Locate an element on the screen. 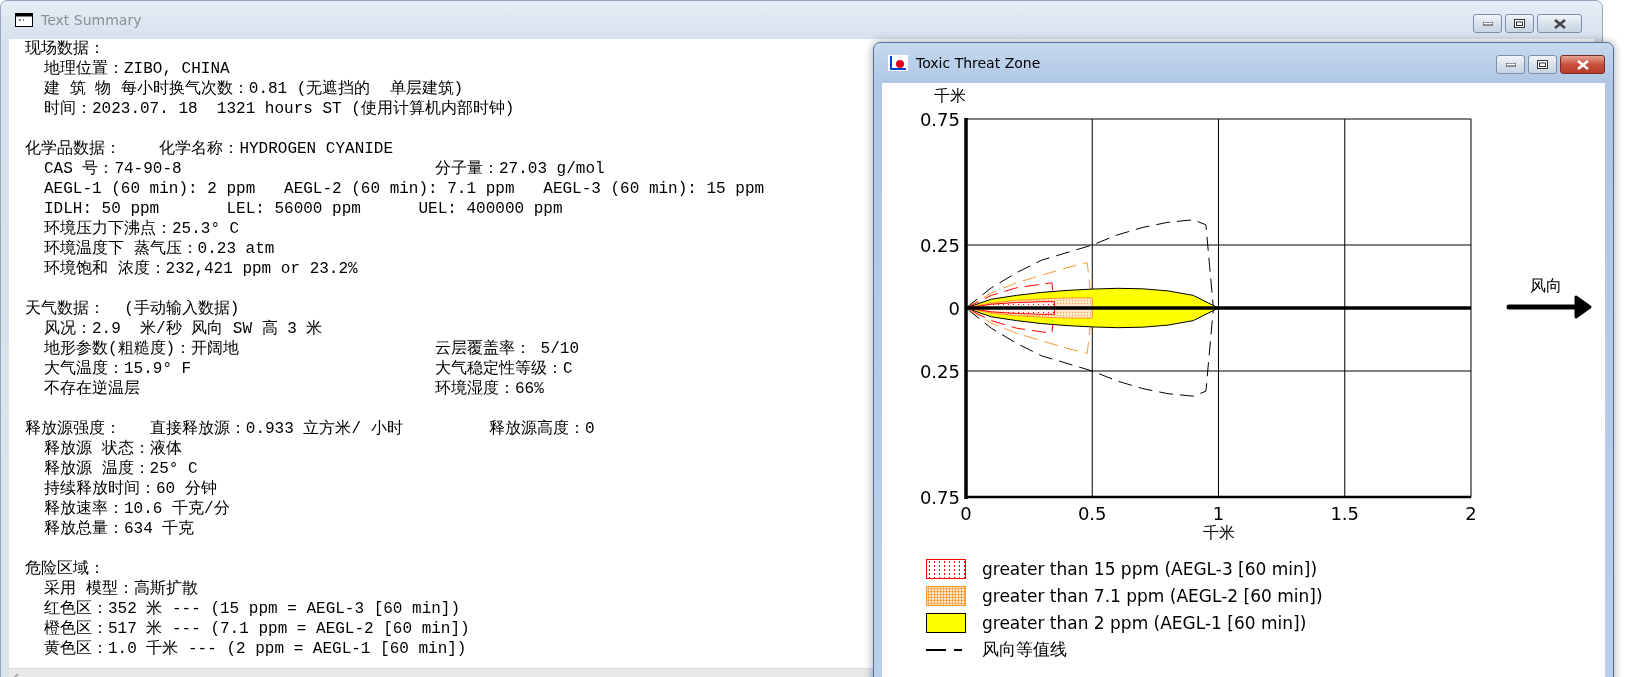 This screenshot has width=1643, height=677. legend-label: greater than 7.1 ppm (AEGL-2 [60 min]) is located at coordinates (1152, 595).